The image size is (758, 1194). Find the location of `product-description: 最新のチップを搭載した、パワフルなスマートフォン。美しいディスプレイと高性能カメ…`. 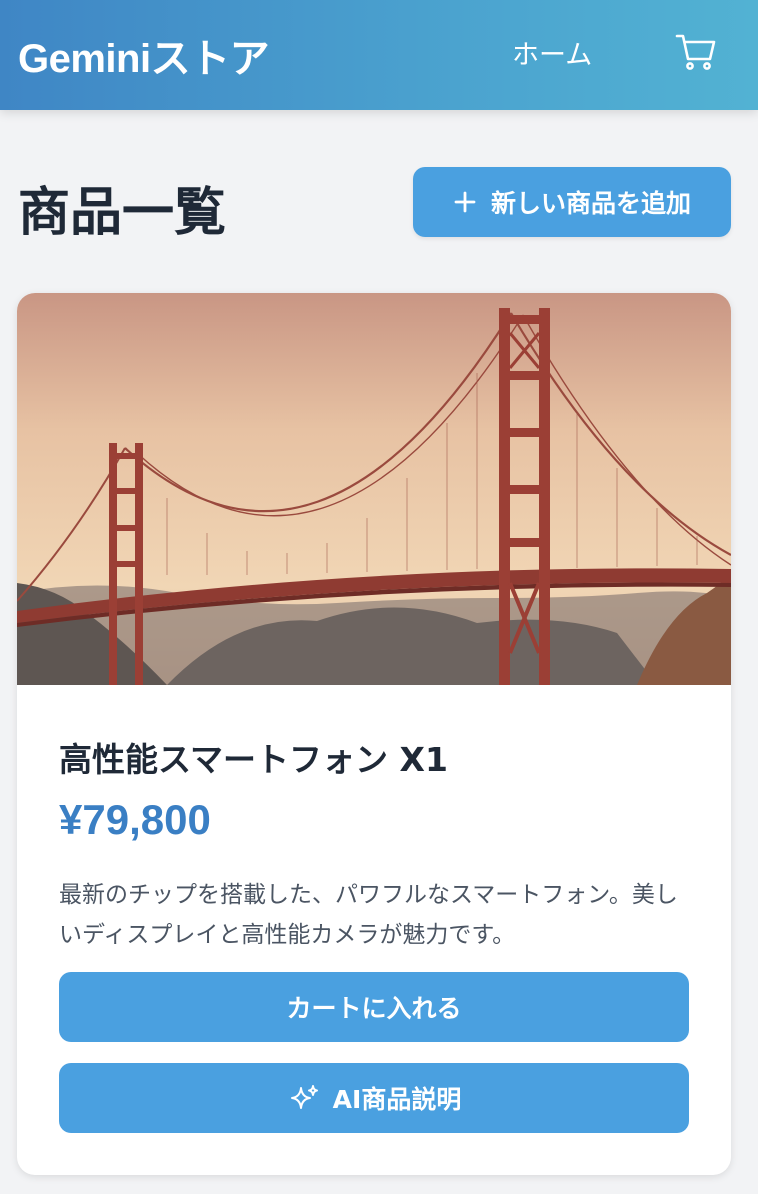

product-description: 最新のチップを搭載した、パワフルなスマートフォン。美しいディスプレイと高性能カメ… is located at coordinates (368, 915).